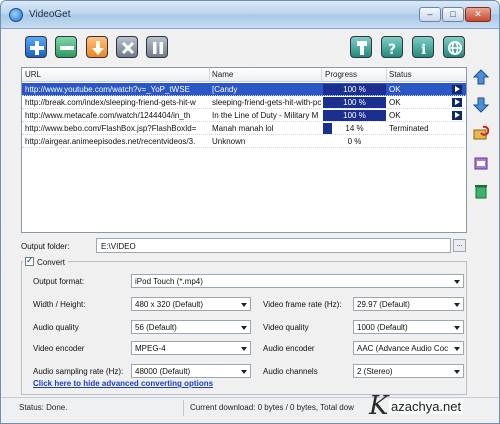  I want to click on audio-quality-label: Audio quality, so click(56, 327).